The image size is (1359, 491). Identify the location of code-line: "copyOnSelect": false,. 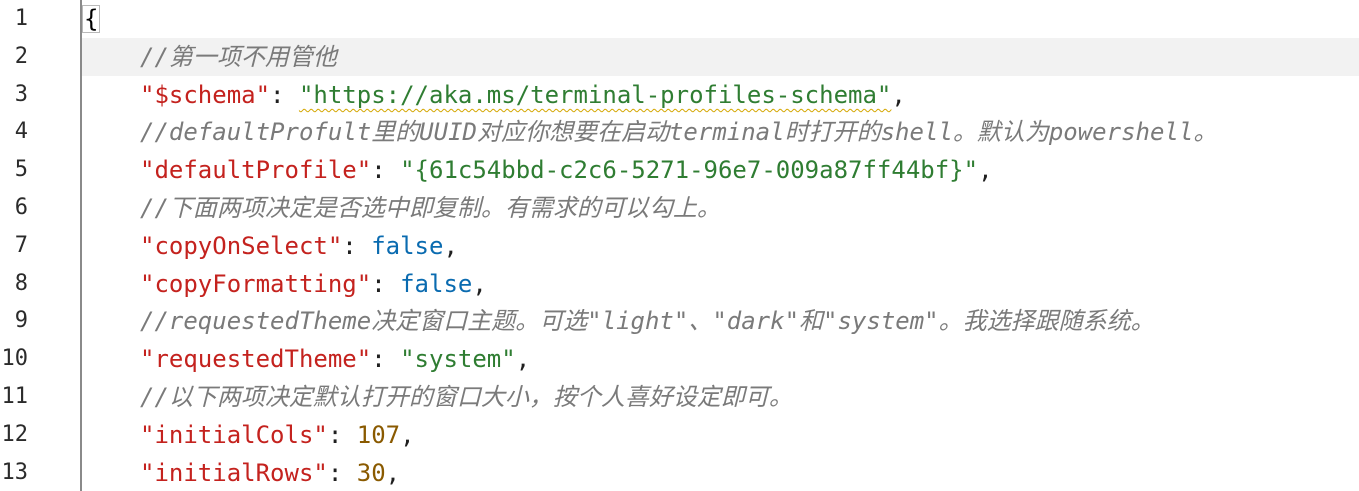
(720, 246).